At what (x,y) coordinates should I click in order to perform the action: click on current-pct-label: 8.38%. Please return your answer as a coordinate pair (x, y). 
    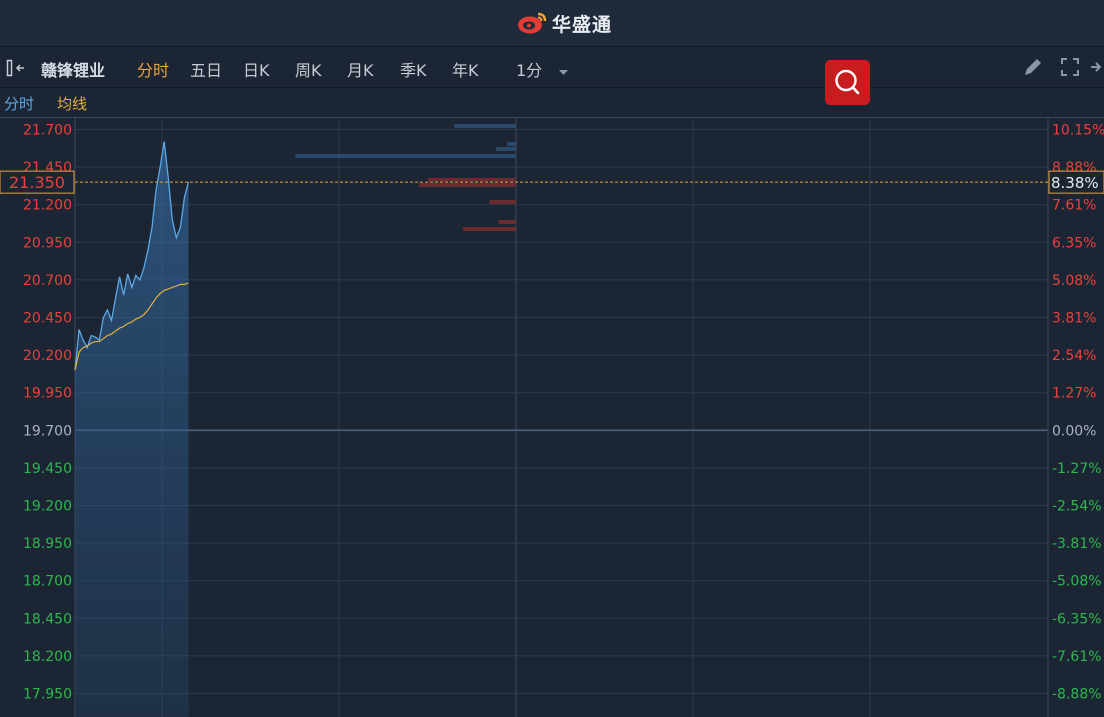
    Looking at the image, I should click on (1075, 183).